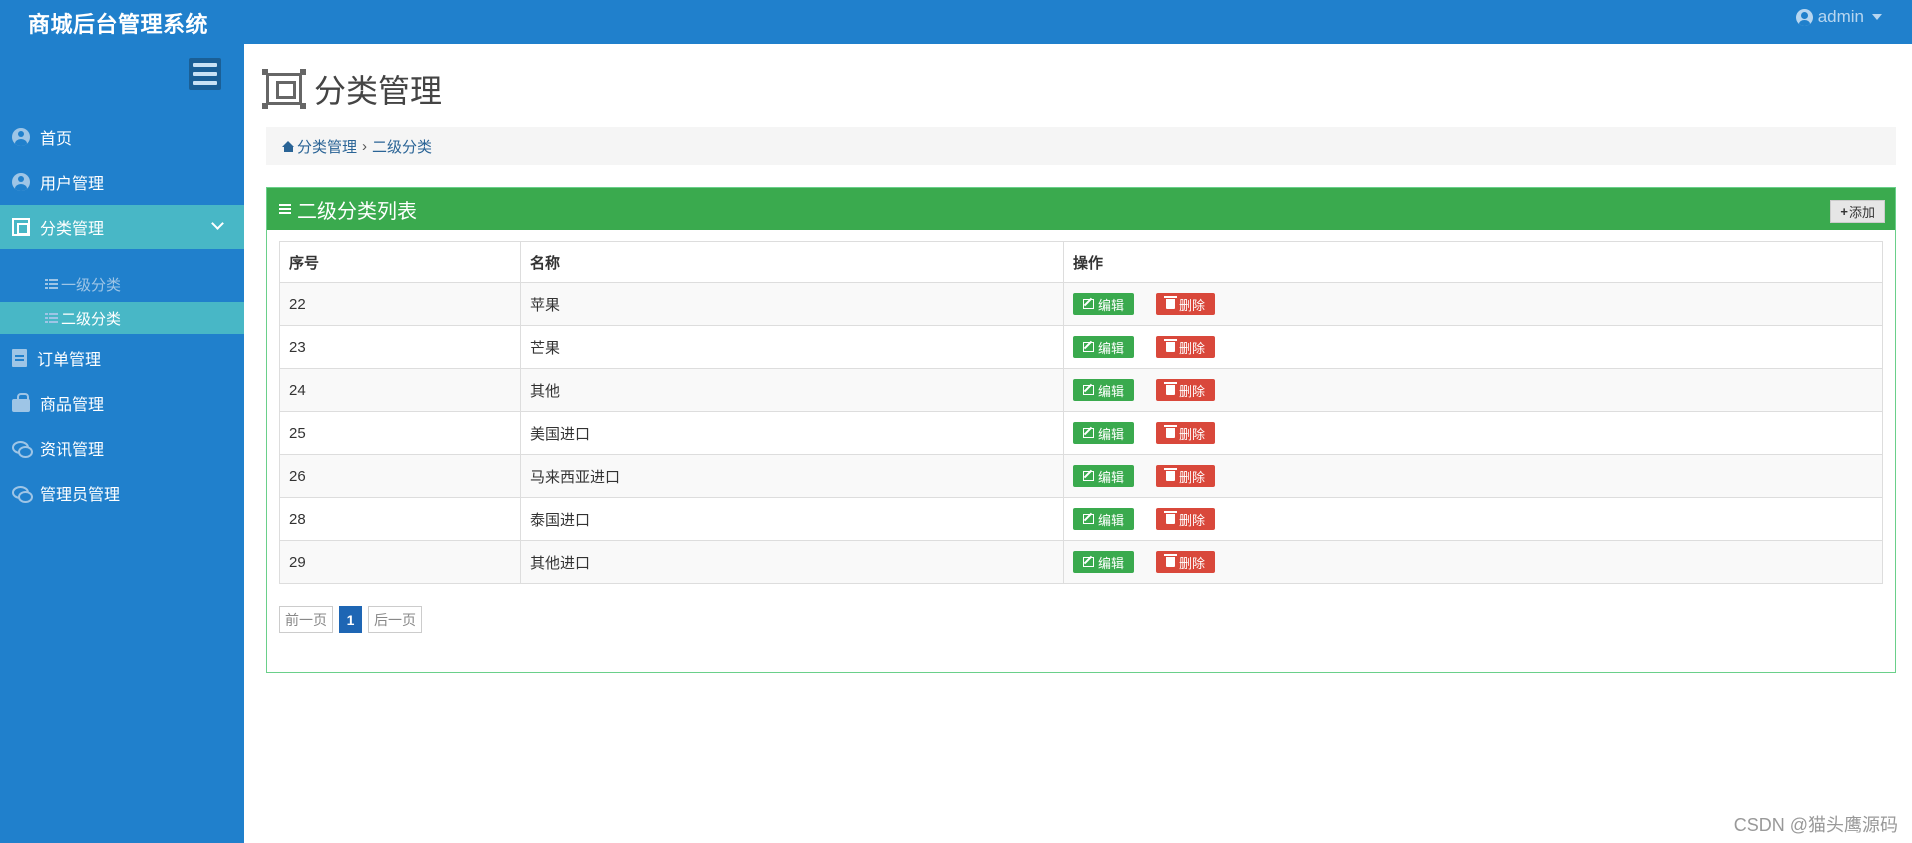 Image resolution: width=1912 pixels, height=843 pixels. What do you see at coordinates (122, 227) in the screenshot?
I see `sidebar-item-category: 分类管理` at bounding box center [122, 227].